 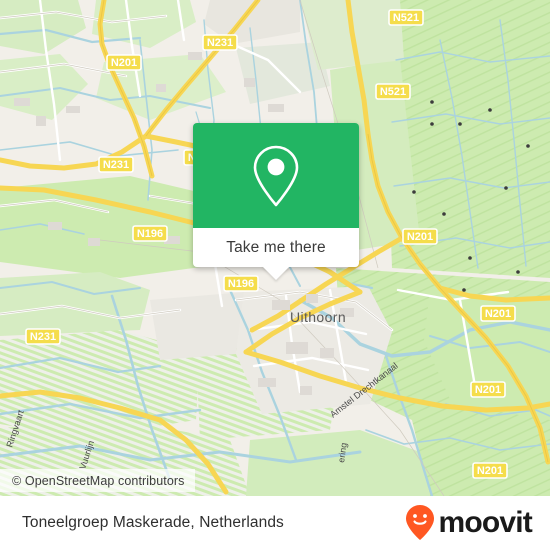 What do you see at coordinates (420, 522) in the screenshot?
I see `moovit-pin-icon` at bounding box center [420, 522].